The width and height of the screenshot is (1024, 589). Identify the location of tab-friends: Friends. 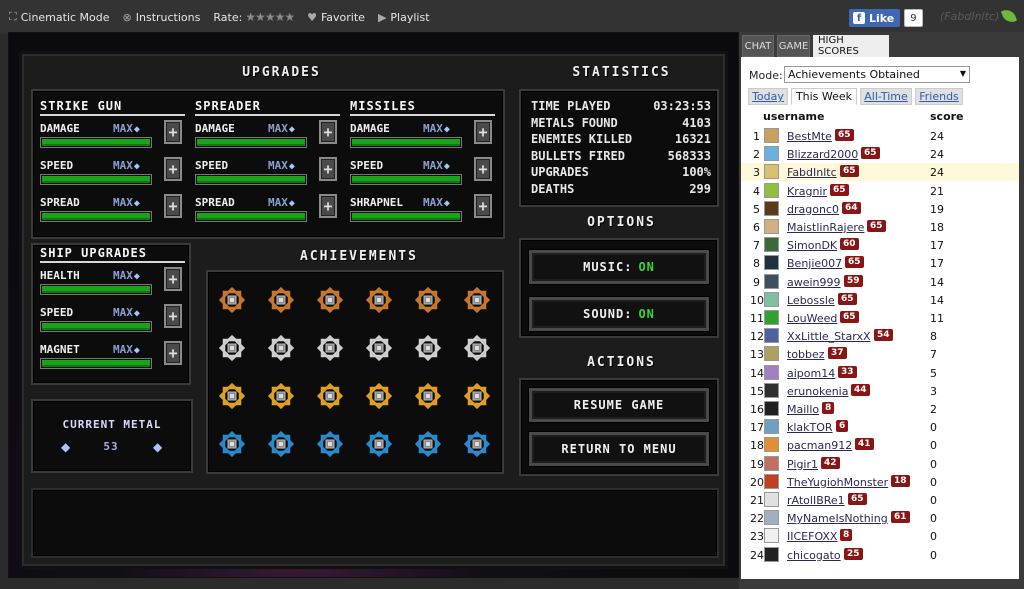
(939, 96).